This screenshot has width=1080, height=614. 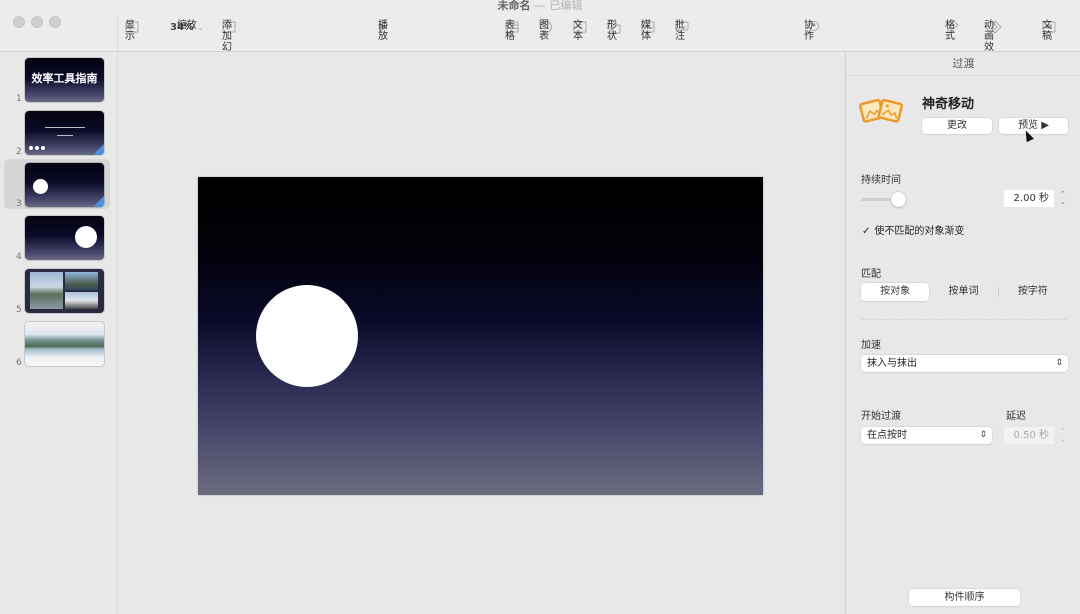 I want to click on transition-effect-name: 神奇移动, so click(x=948, y=104).